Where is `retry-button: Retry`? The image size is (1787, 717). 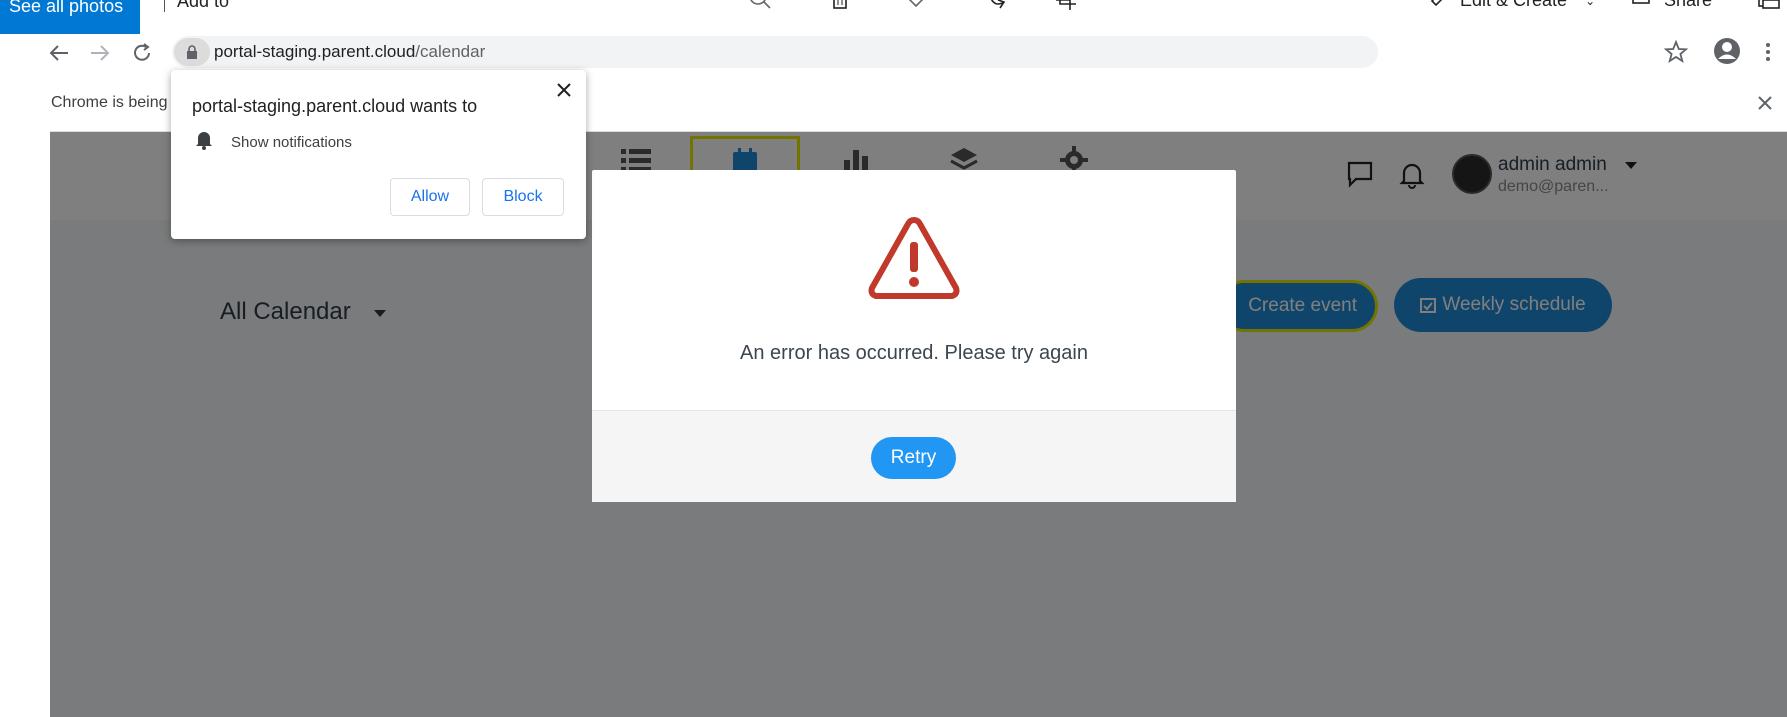
retry-button: Retry is located at coordinates (913, 458).